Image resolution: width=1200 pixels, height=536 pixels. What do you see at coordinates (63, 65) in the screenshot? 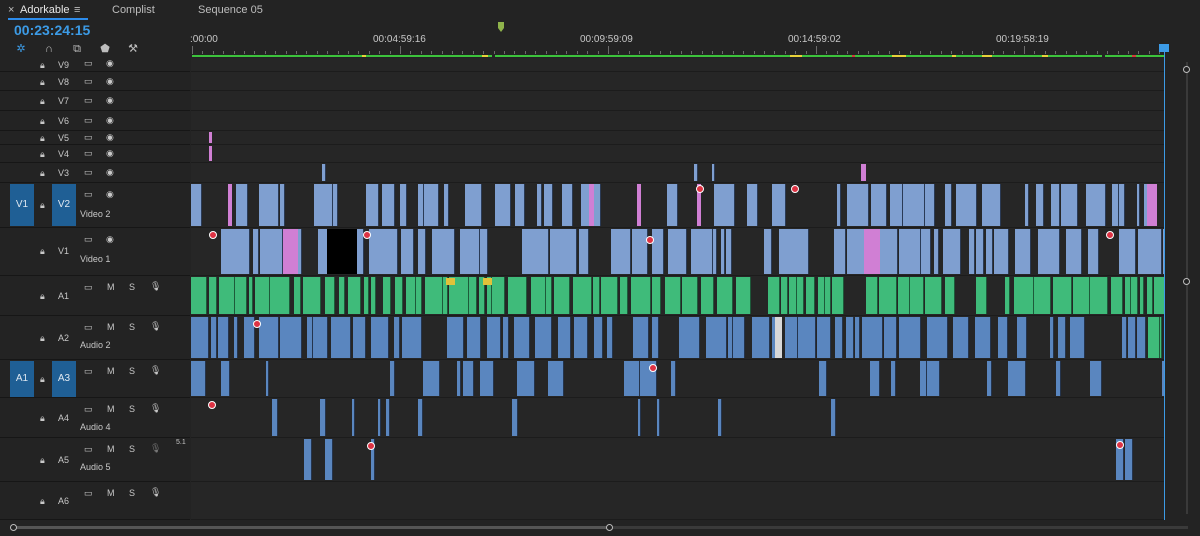
I see `track-label-v9: V9` at bounding box center [63, 65].